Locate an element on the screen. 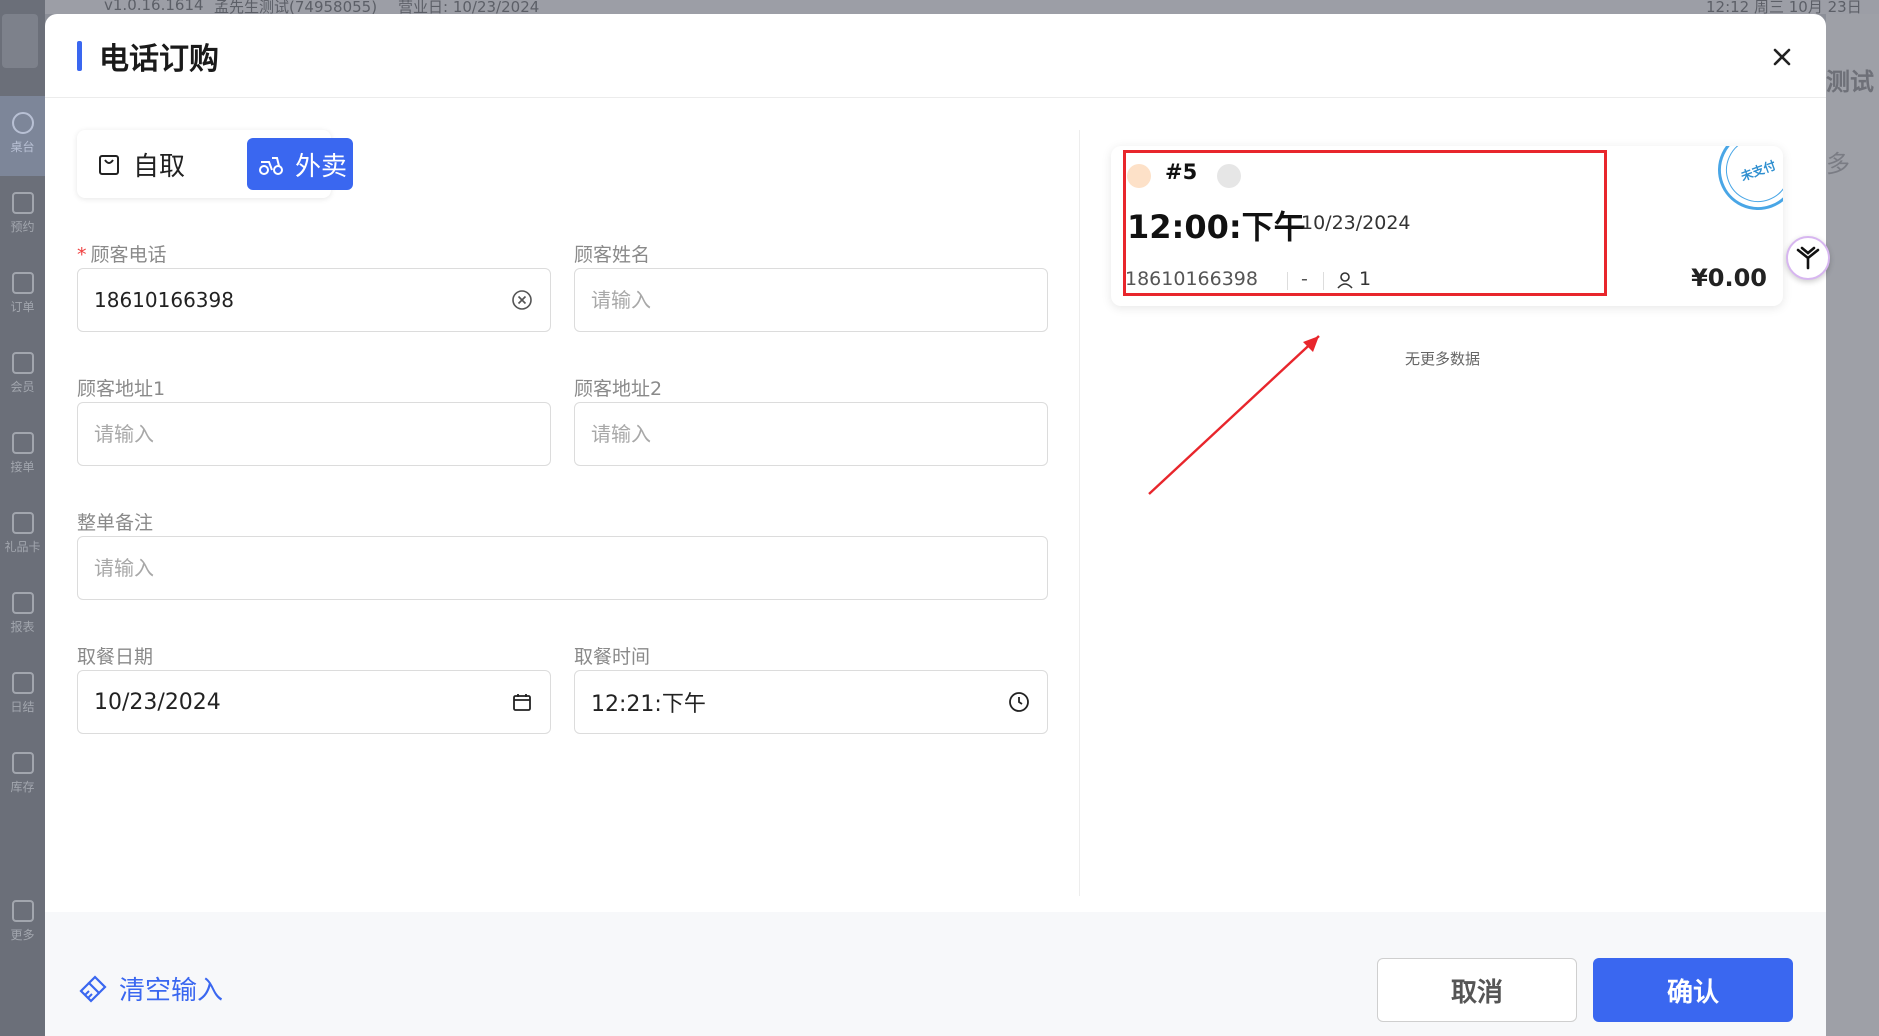  required-mark: * is located at coordinates (82, 255).